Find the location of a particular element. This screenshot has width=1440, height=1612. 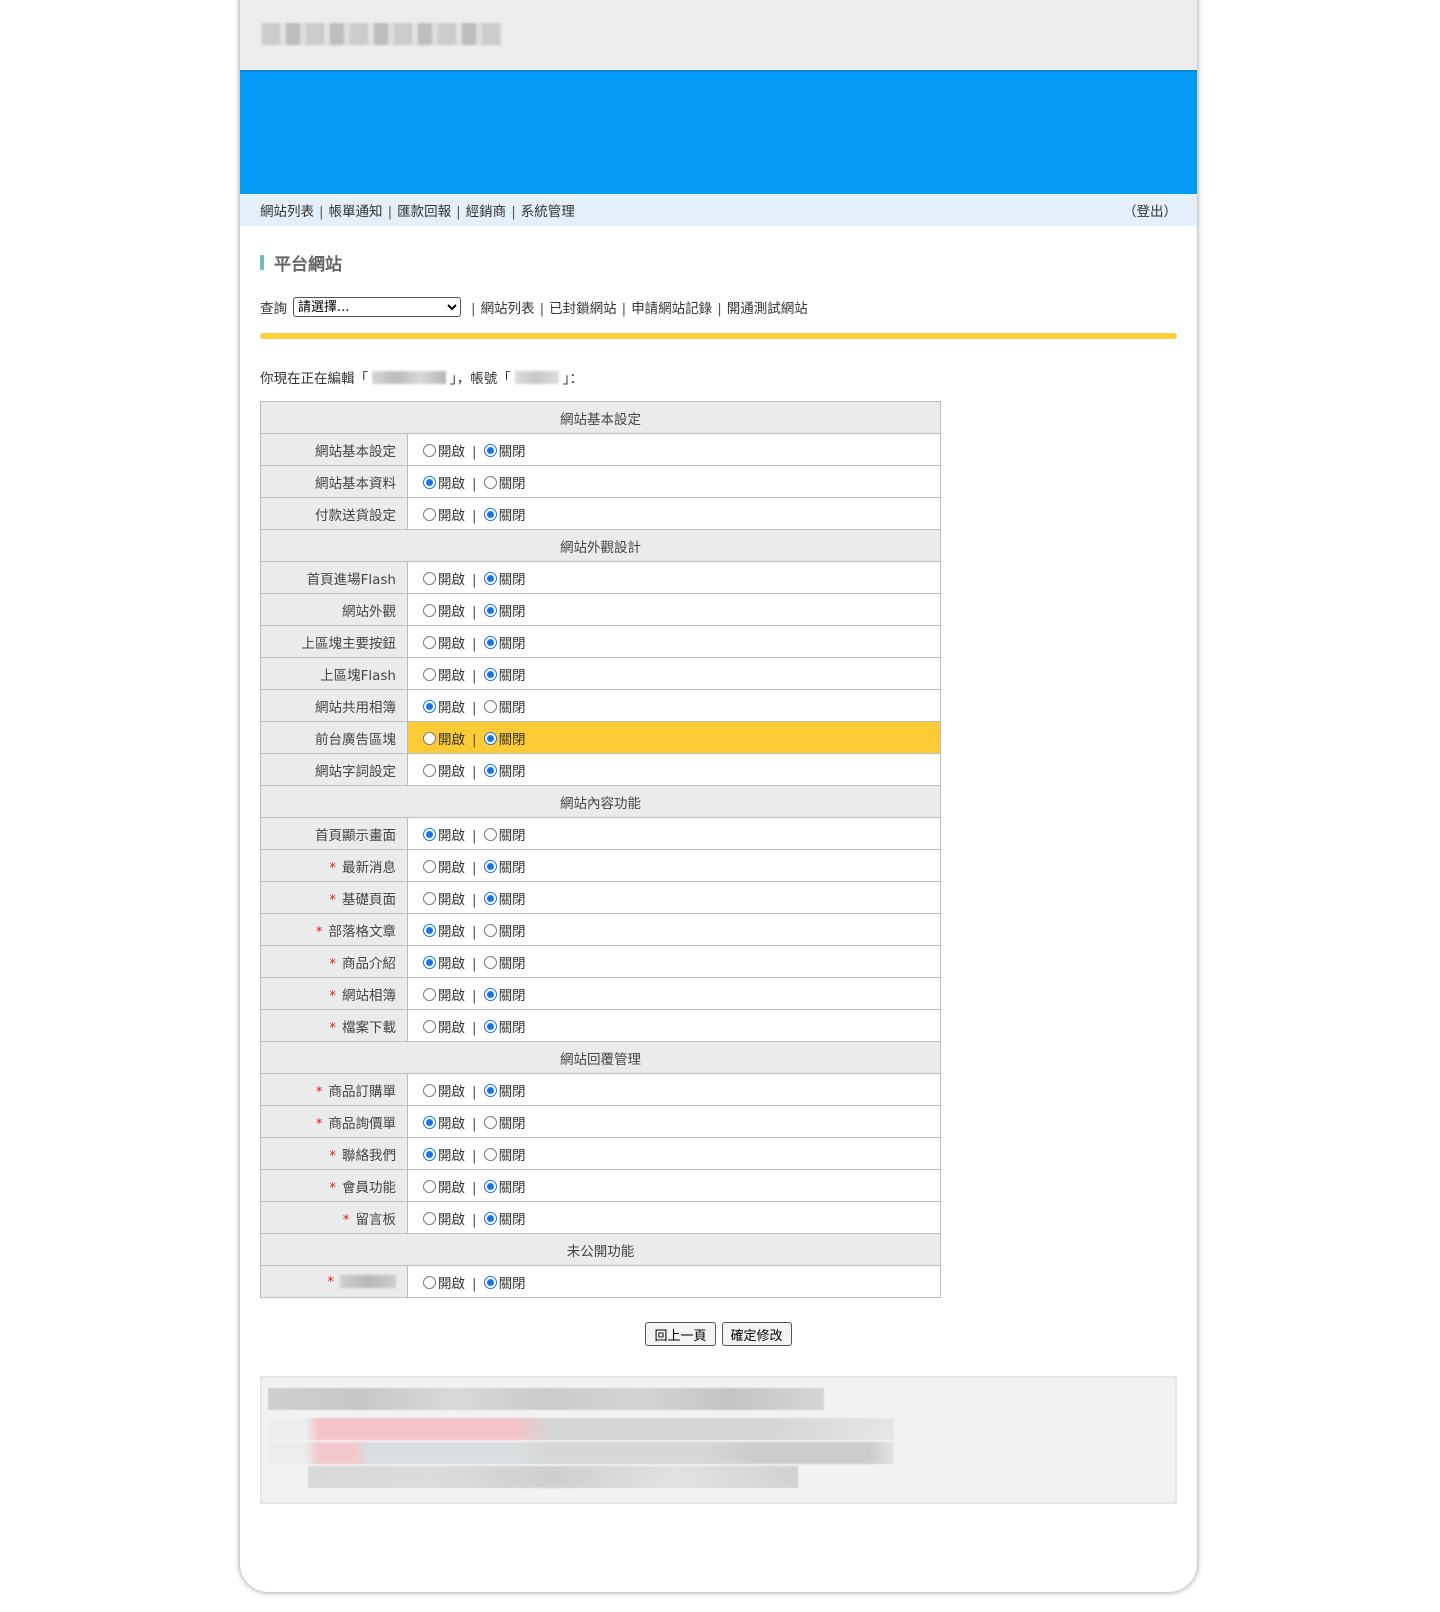

nav-link: 網站列表 is located at coordinates (287, 212).